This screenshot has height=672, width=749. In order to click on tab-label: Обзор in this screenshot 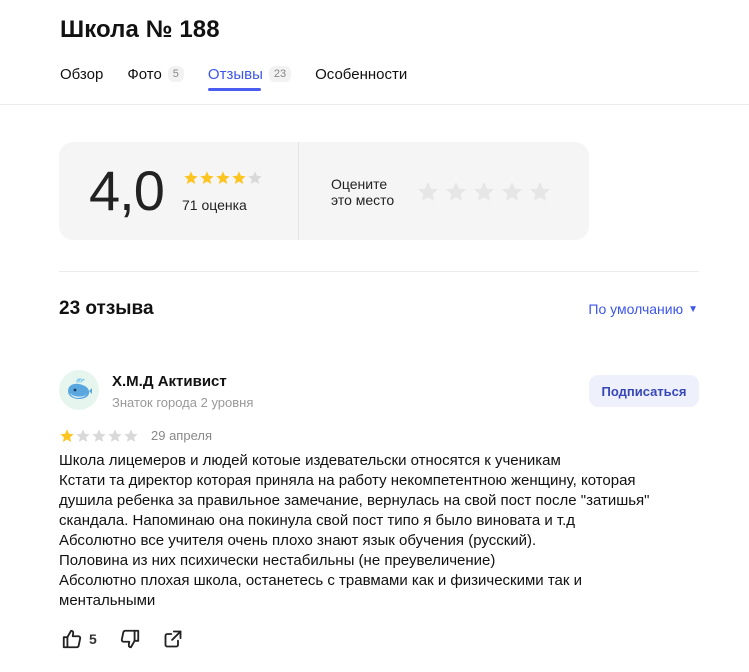, I will do `click(82, 74)`.